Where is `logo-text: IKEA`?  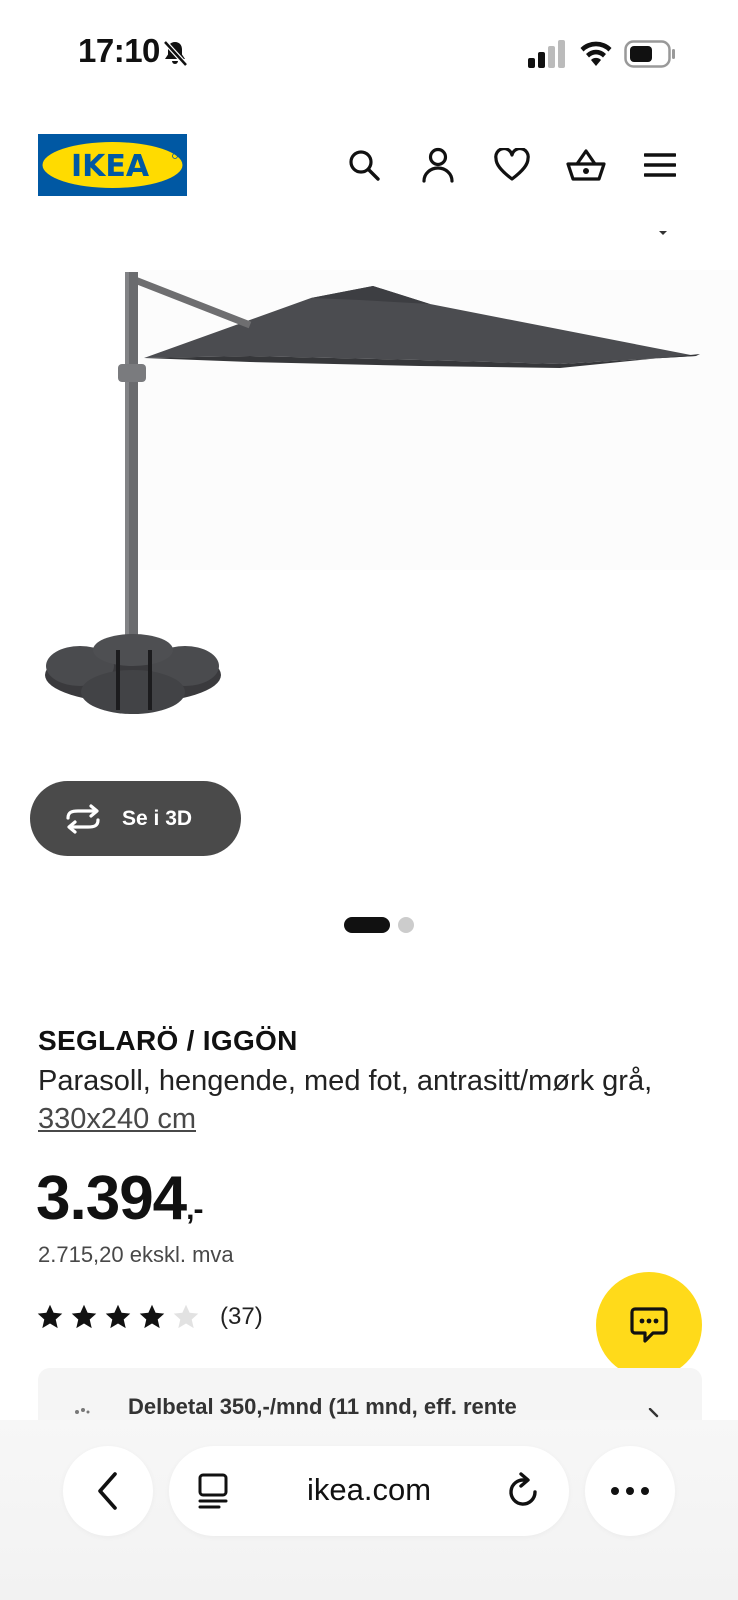
logo-text: IKEA is located at coordinates (110, 166).